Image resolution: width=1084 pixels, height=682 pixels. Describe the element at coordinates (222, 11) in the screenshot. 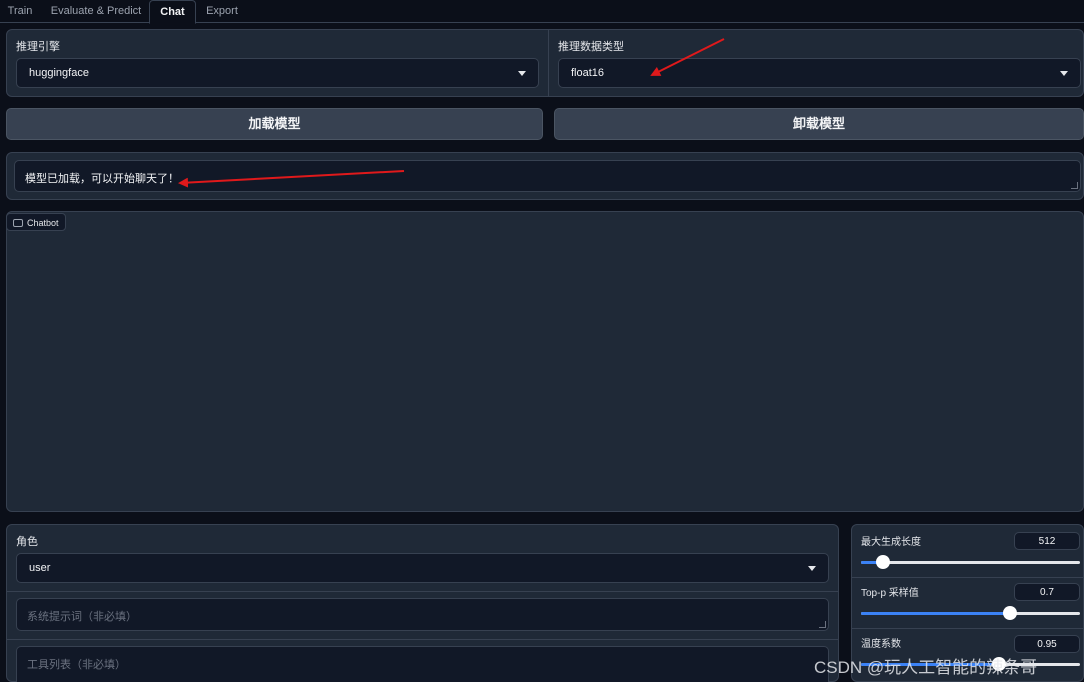

I see `tab-export: Export` at that location.